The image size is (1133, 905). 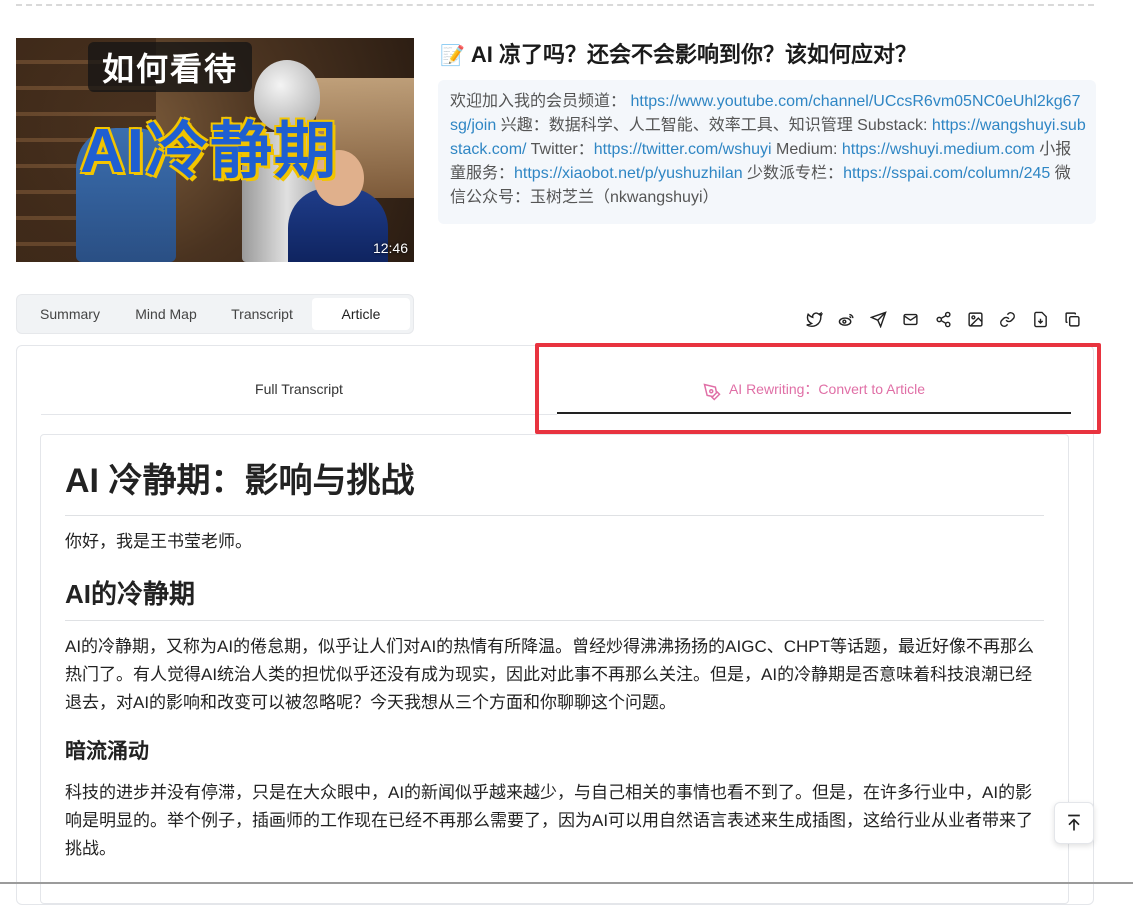 I want to click on video-thumbnail: 如何看待 AI冷静期 12:46, so click(x=215, y=150).